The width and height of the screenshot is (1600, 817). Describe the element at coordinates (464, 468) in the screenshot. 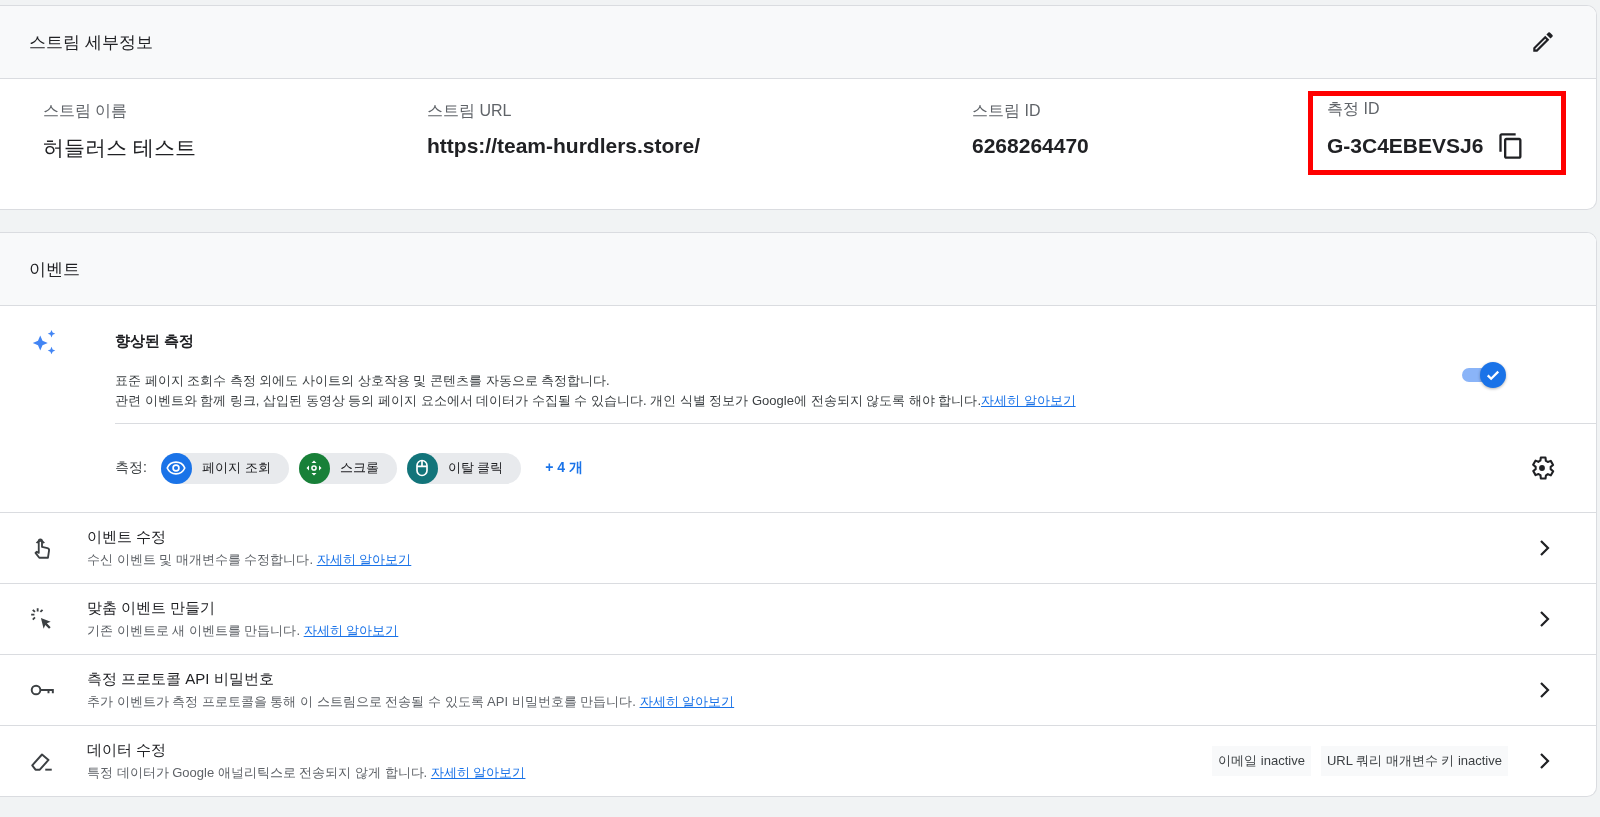

I see `measurement-chip: 이탈 클릭` at that location.